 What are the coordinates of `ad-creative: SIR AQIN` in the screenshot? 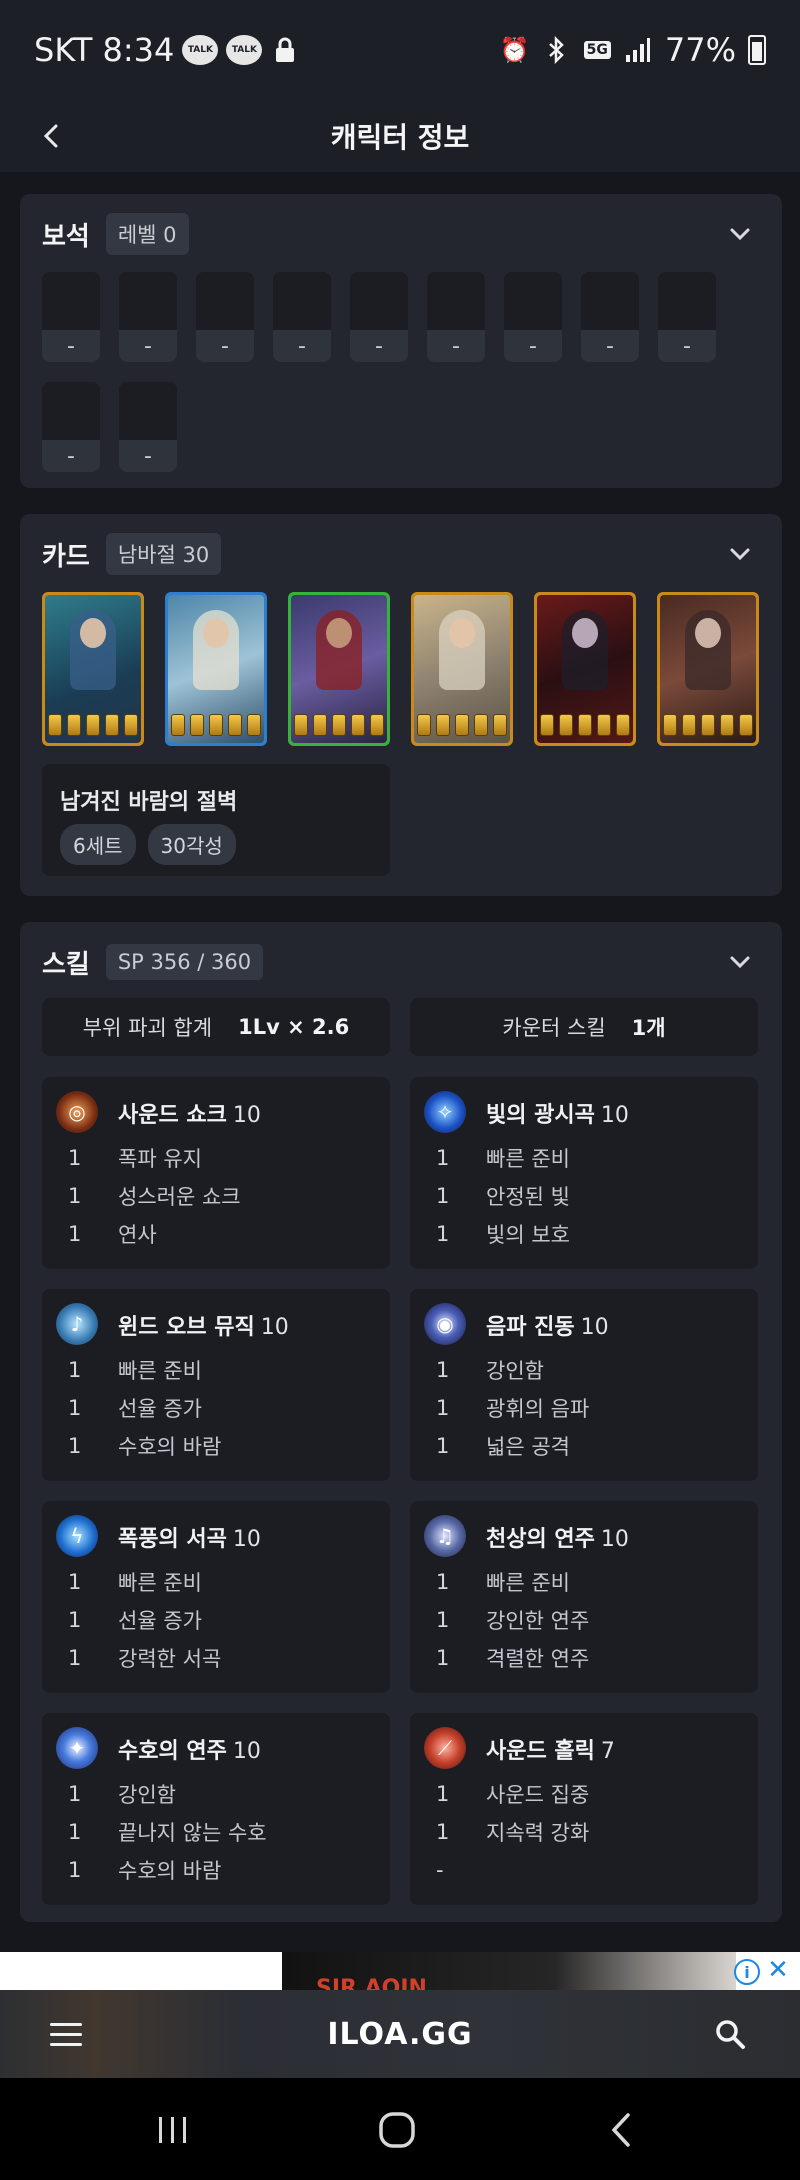 It's located at (509, 1971).